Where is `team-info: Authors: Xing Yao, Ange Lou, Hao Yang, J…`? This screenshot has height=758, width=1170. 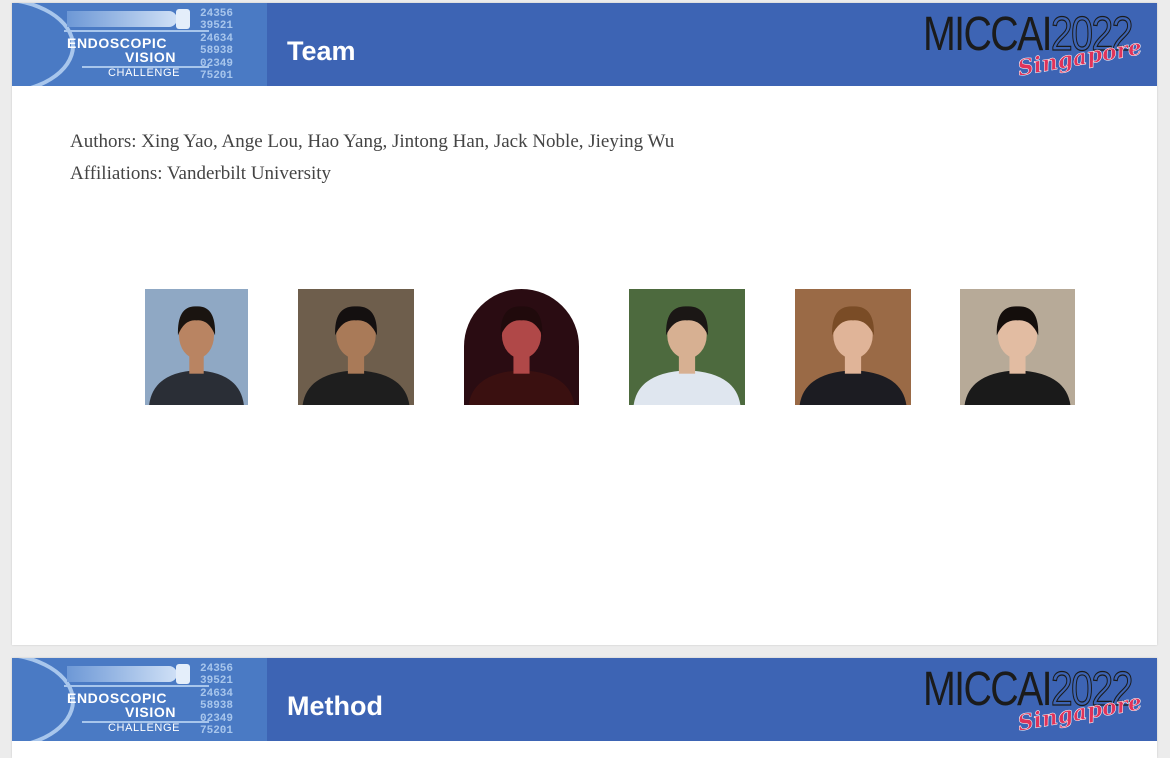
team-info: Authors: Xing Yao, Ange Lou, Hao Yang, J… is located at coordinates (372, 158).